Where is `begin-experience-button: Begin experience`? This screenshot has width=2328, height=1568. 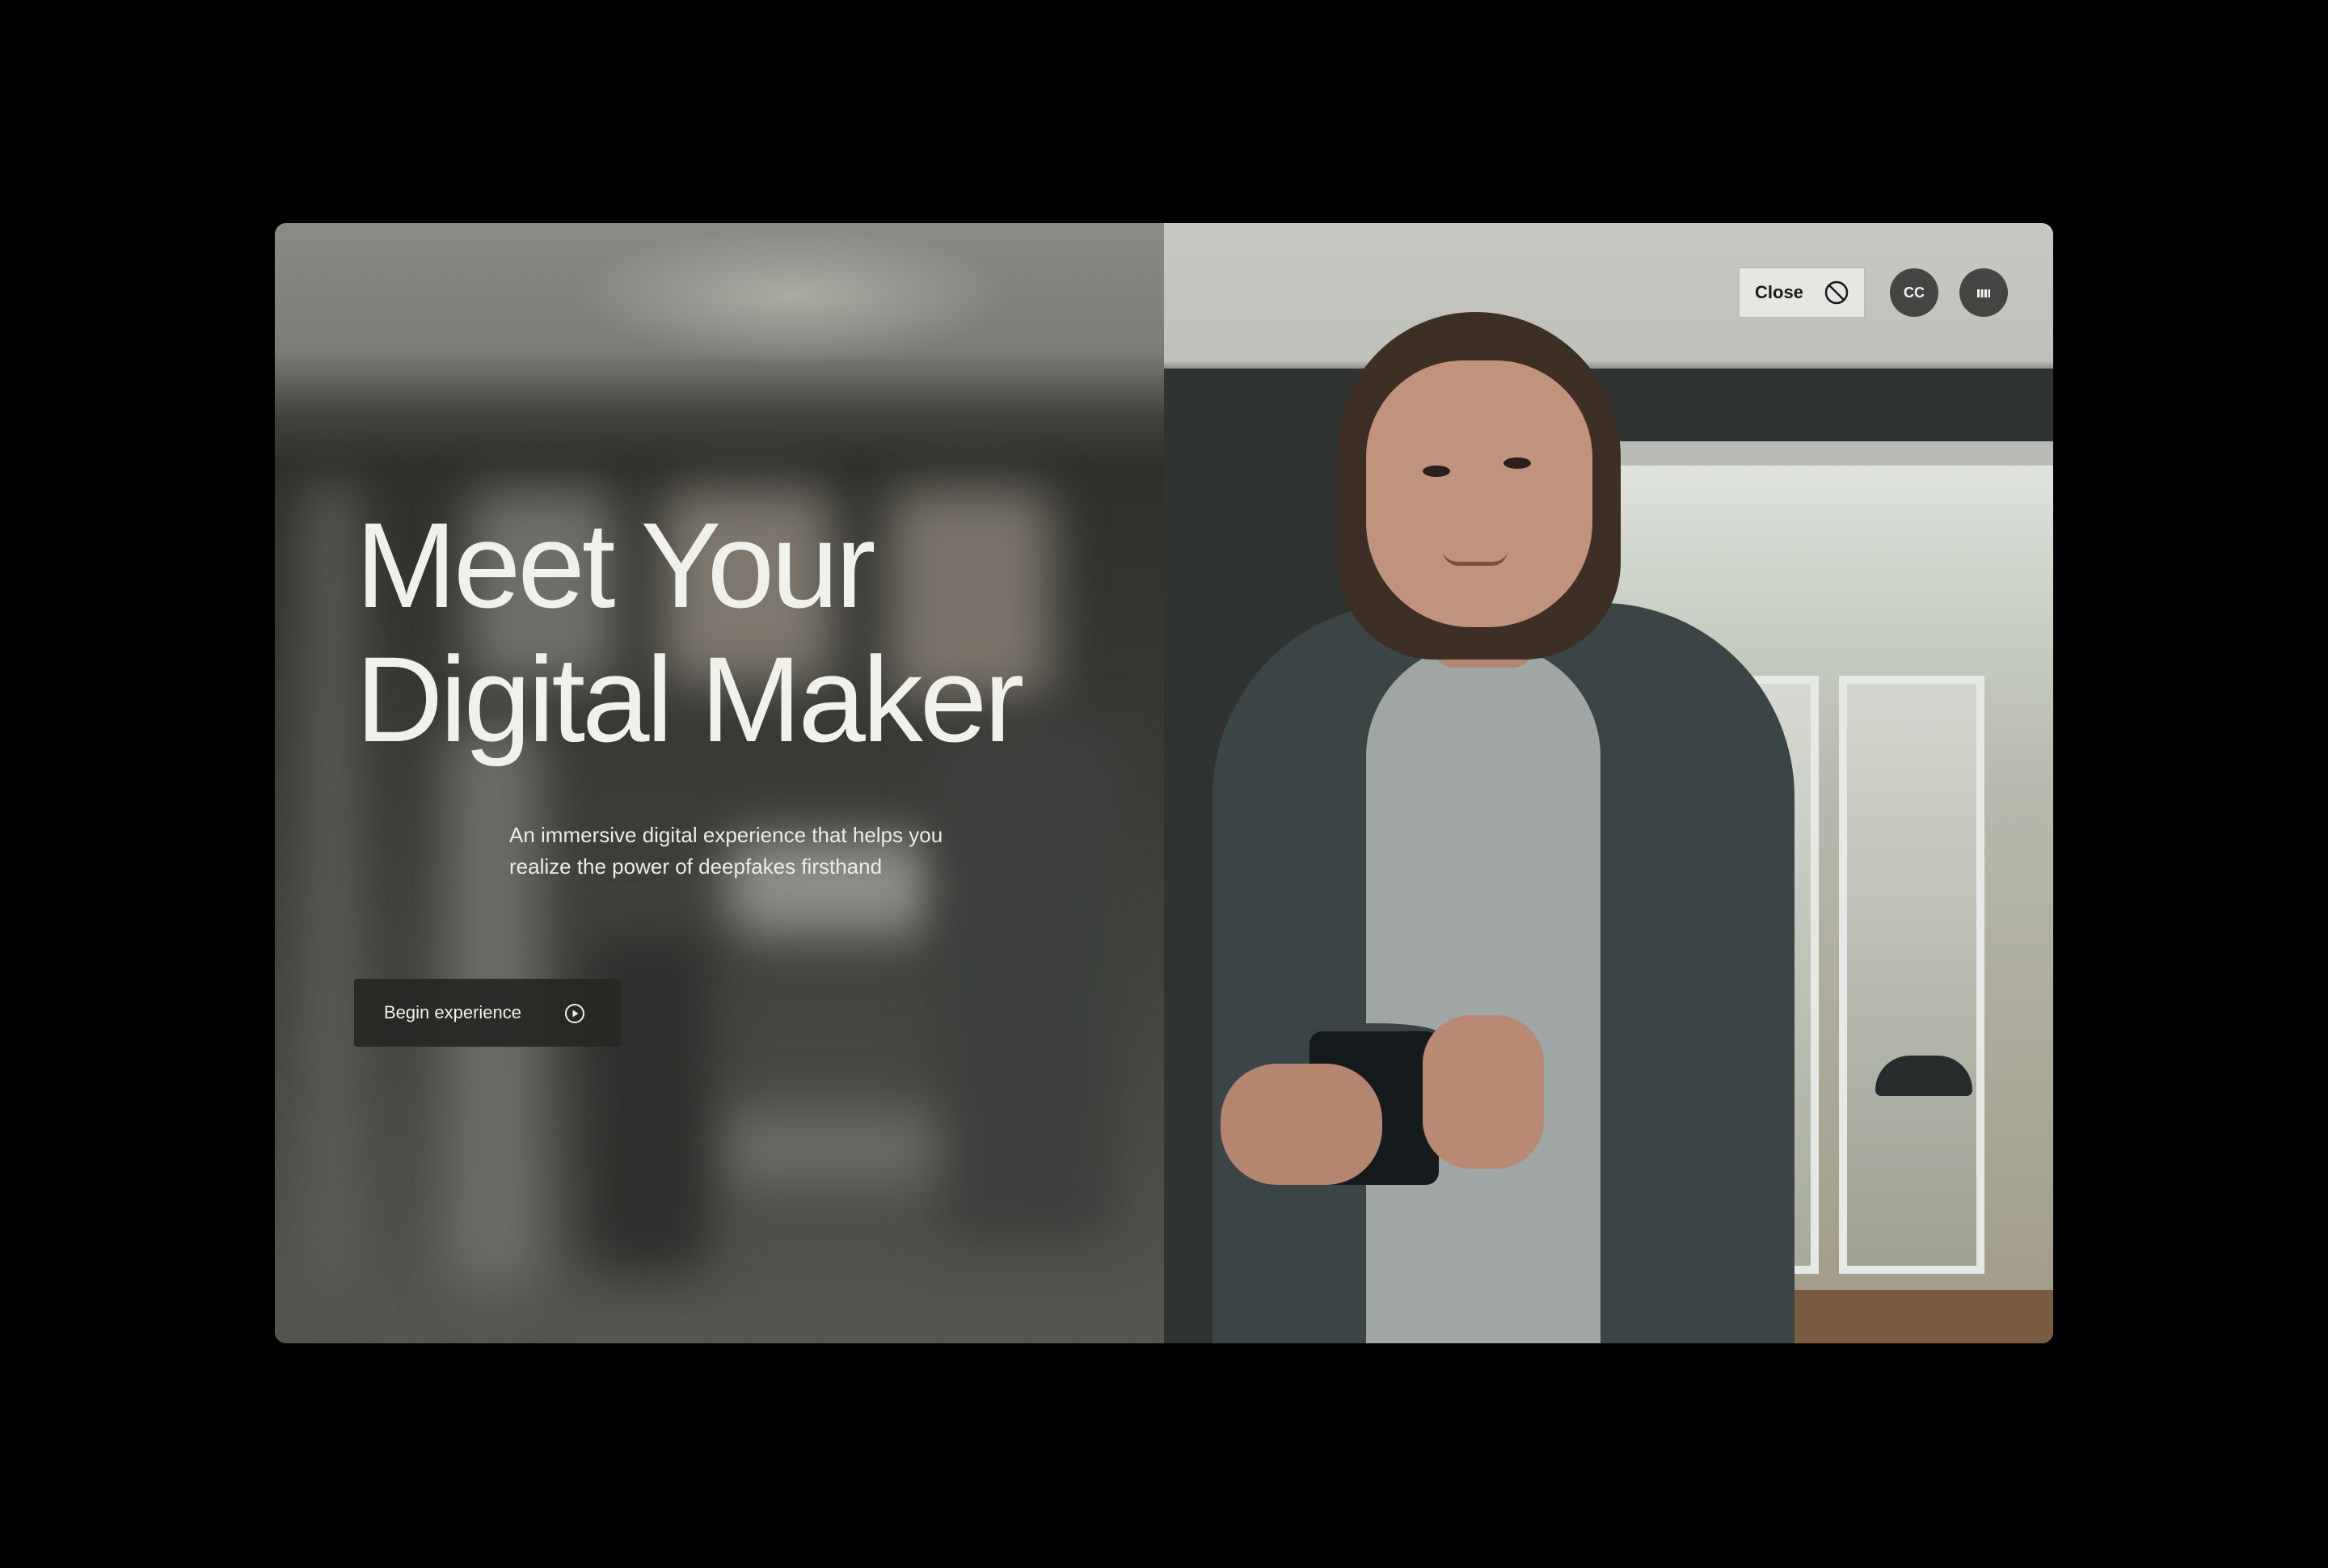
begin-experience-button: Begin experience is located at coordinates (488, 1013).